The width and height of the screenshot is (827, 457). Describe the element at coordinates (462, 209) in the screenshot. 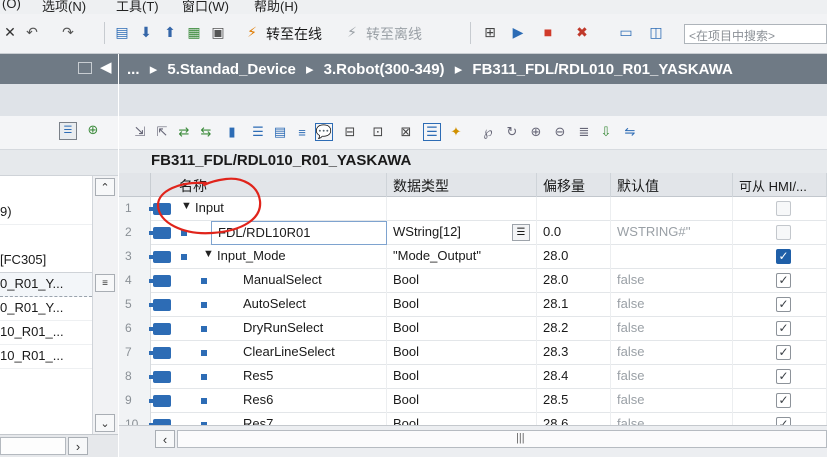

I see `param-datatype-cell` at that location.